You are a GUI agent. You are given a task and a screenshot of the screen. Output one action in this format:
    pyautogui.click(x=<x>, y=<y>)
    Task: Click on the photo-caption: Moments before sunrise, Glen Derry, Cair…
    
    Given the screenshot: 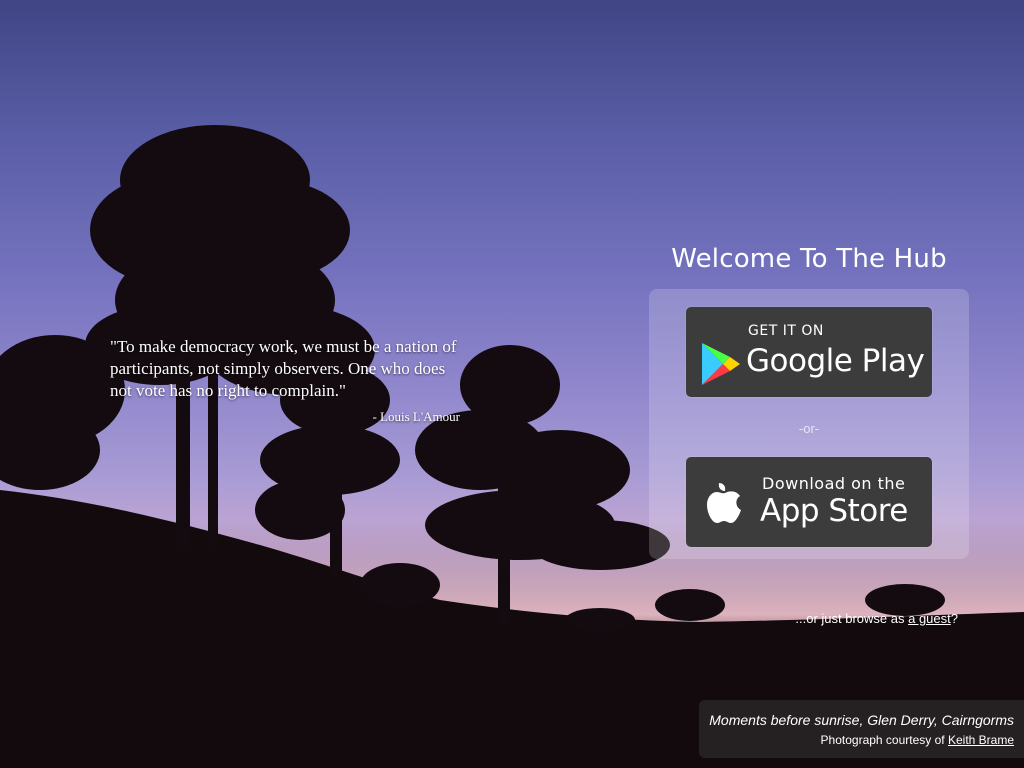 What is the action you would take?
    pyautogui.click(x=861, y=729)
    